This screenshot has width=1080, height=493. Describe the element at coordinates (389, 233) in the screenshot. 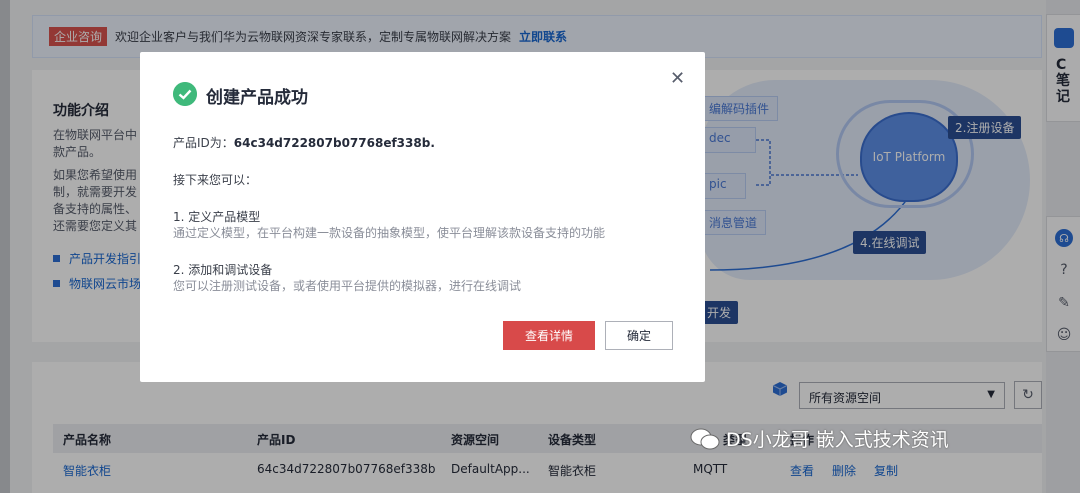

I see `step1-desc: 通过定义模型，在平台构建一款设备的抽象模型，使平台理解该款设备支持的功能` at that location.